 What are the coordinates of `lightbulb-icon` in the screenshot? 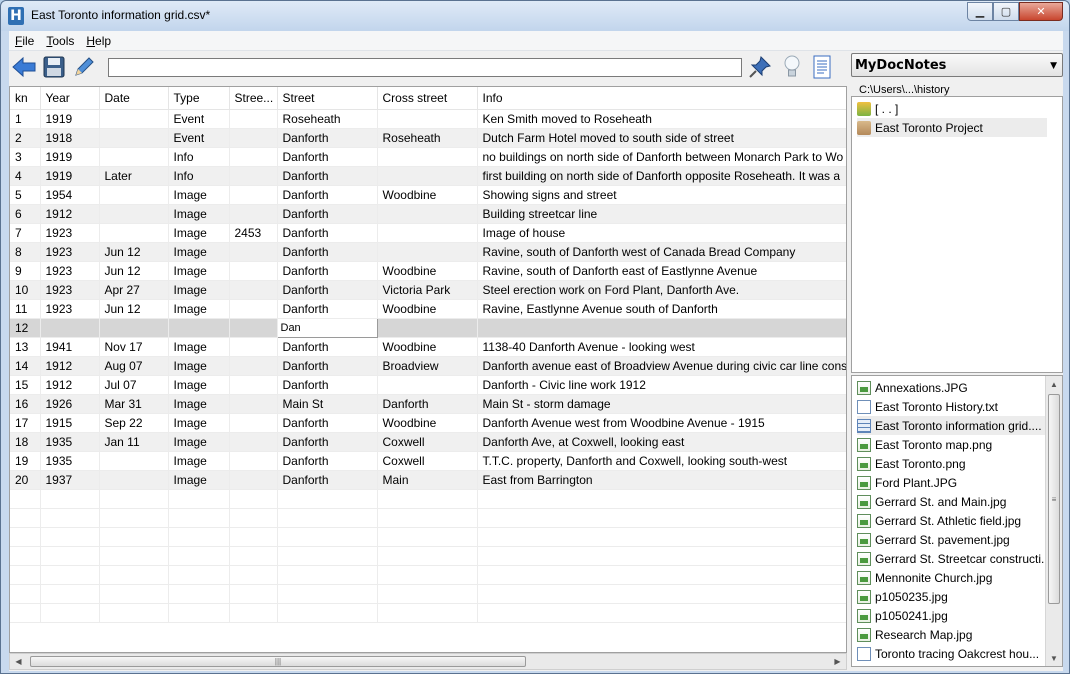 It's located at (792, 67).